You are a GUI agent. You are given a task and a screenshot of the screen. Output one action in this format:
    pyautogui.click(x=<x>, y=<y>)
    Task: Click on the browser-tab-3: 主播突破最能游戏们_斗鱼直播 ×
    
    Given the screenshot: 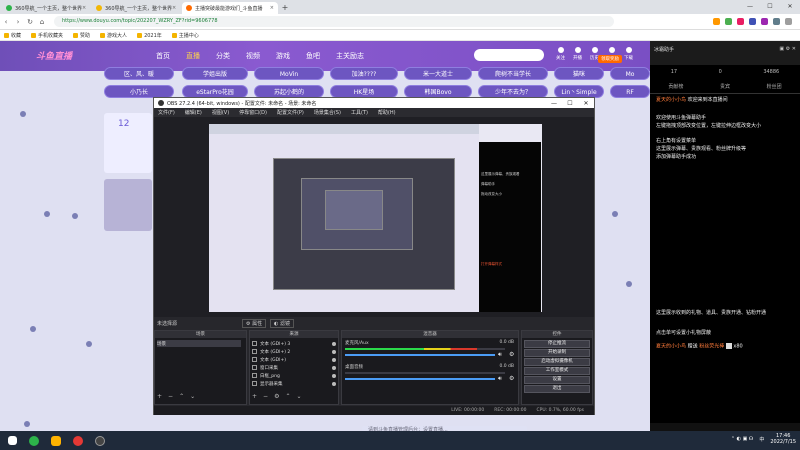 What is the action you would take?
    pyautogui.click(x=230, y=8)
    